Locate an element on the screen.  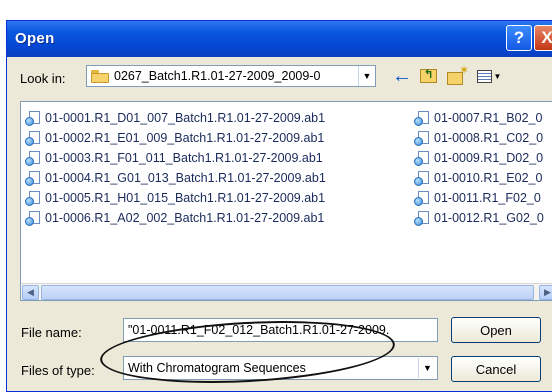
scroll-left-icon: ◀ is located at coordinates (30, 292).